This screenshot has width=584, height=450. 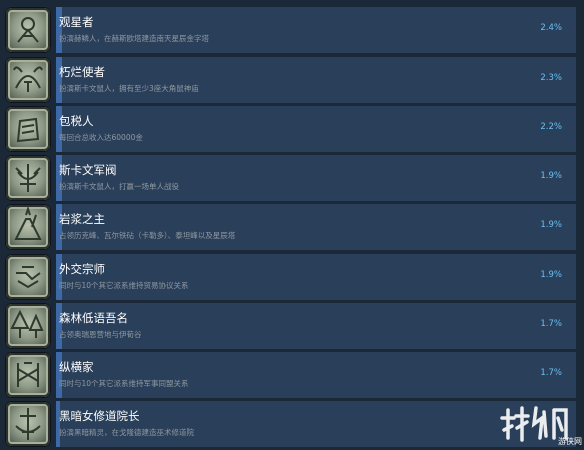 What do you see at coordinates (99, 416) in the screenshot?
I see `achievement-name: 黑暗女修道院长` at bounding box center [99, 416].